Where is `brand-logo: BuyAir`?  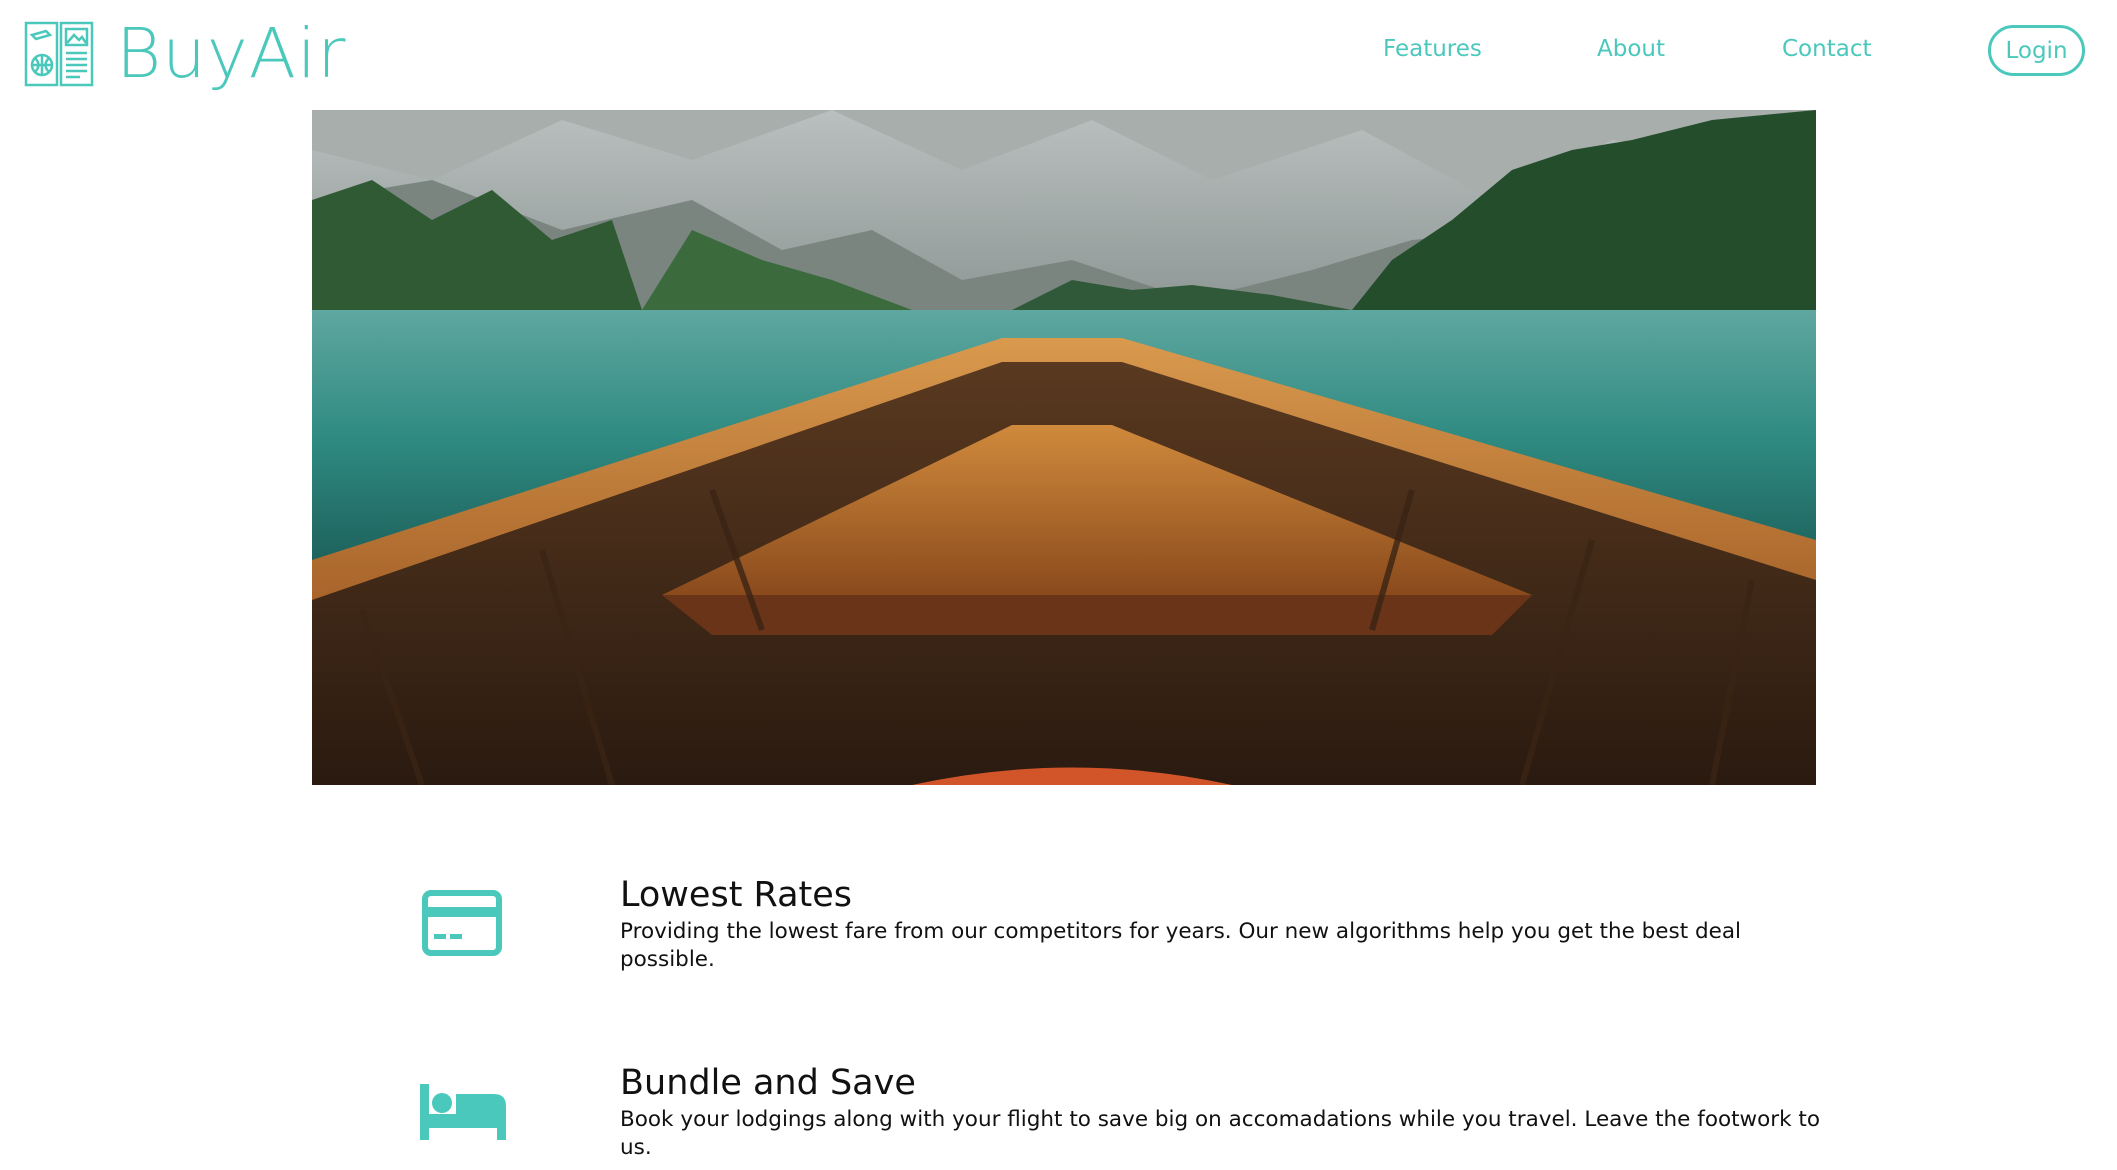
brand-logo: BuyAir is located at coordinates (185, 54).